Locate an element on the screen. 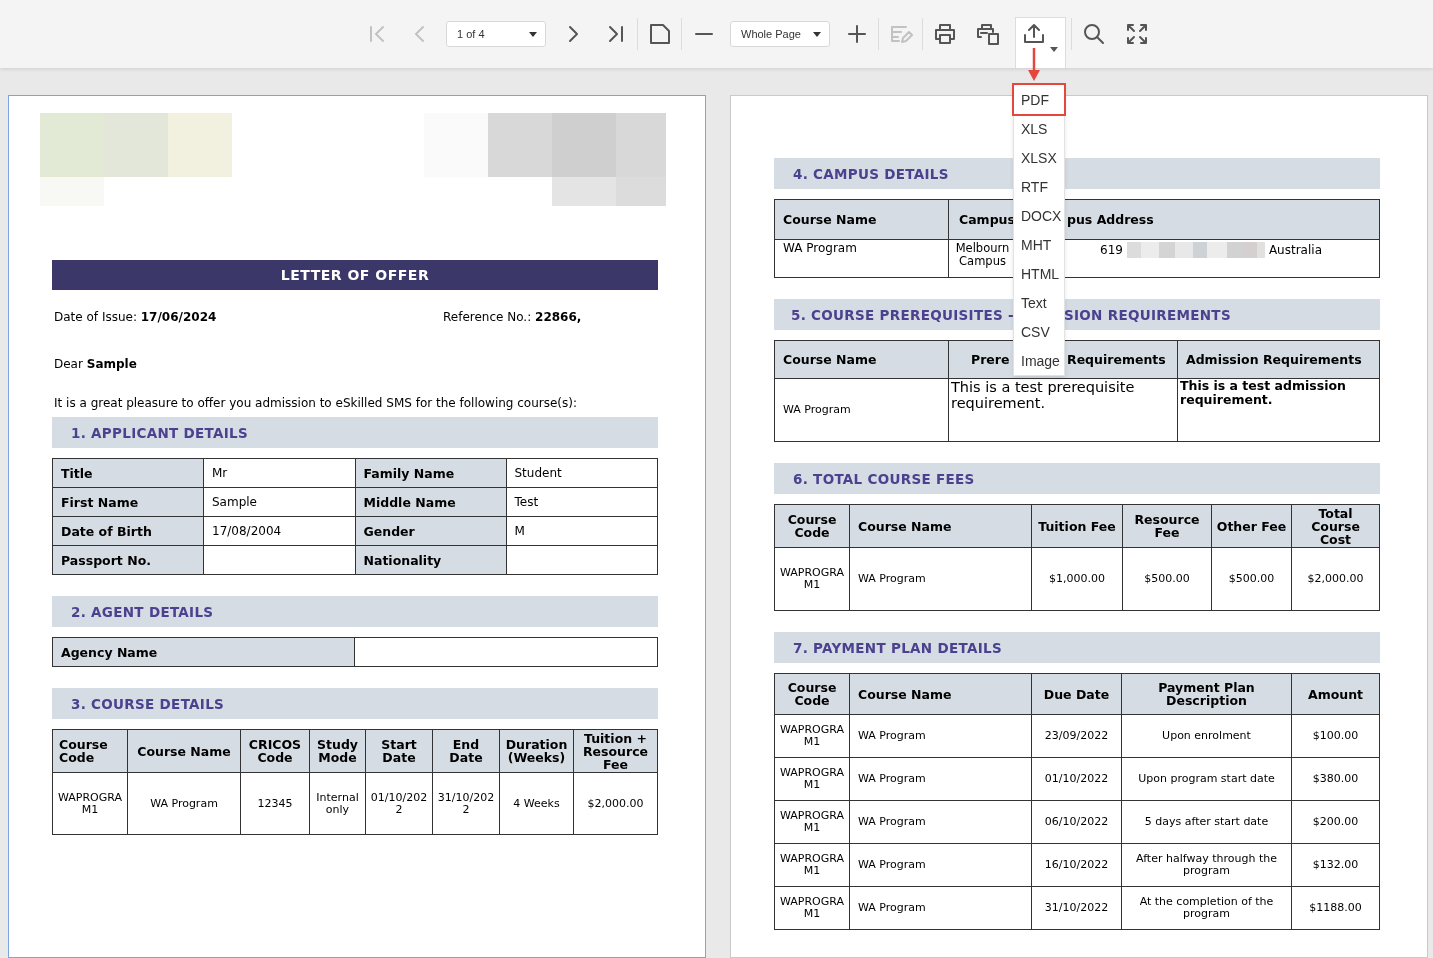 This screenshot has height=958, width=1433. field-value: Mr is located at coordinates (279, 473).